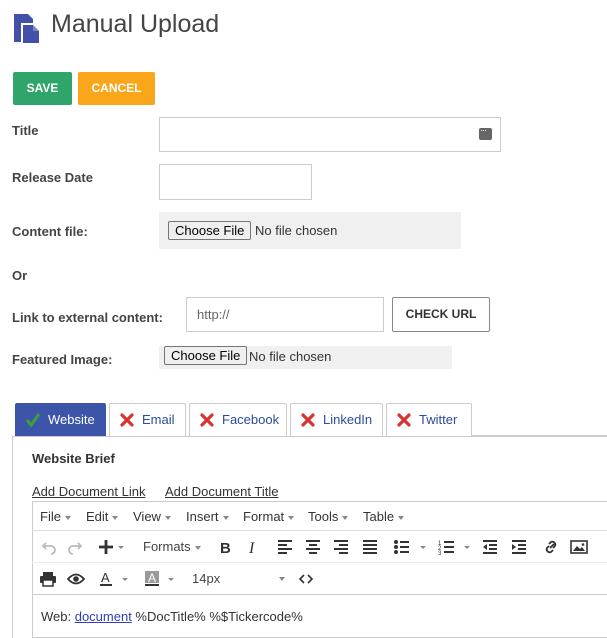 Image resolution: width=607 pixels, height=638 pixels. Describe the element at coordinates (282, 579) in the screenshot. I see `font-size-caret` at that location.